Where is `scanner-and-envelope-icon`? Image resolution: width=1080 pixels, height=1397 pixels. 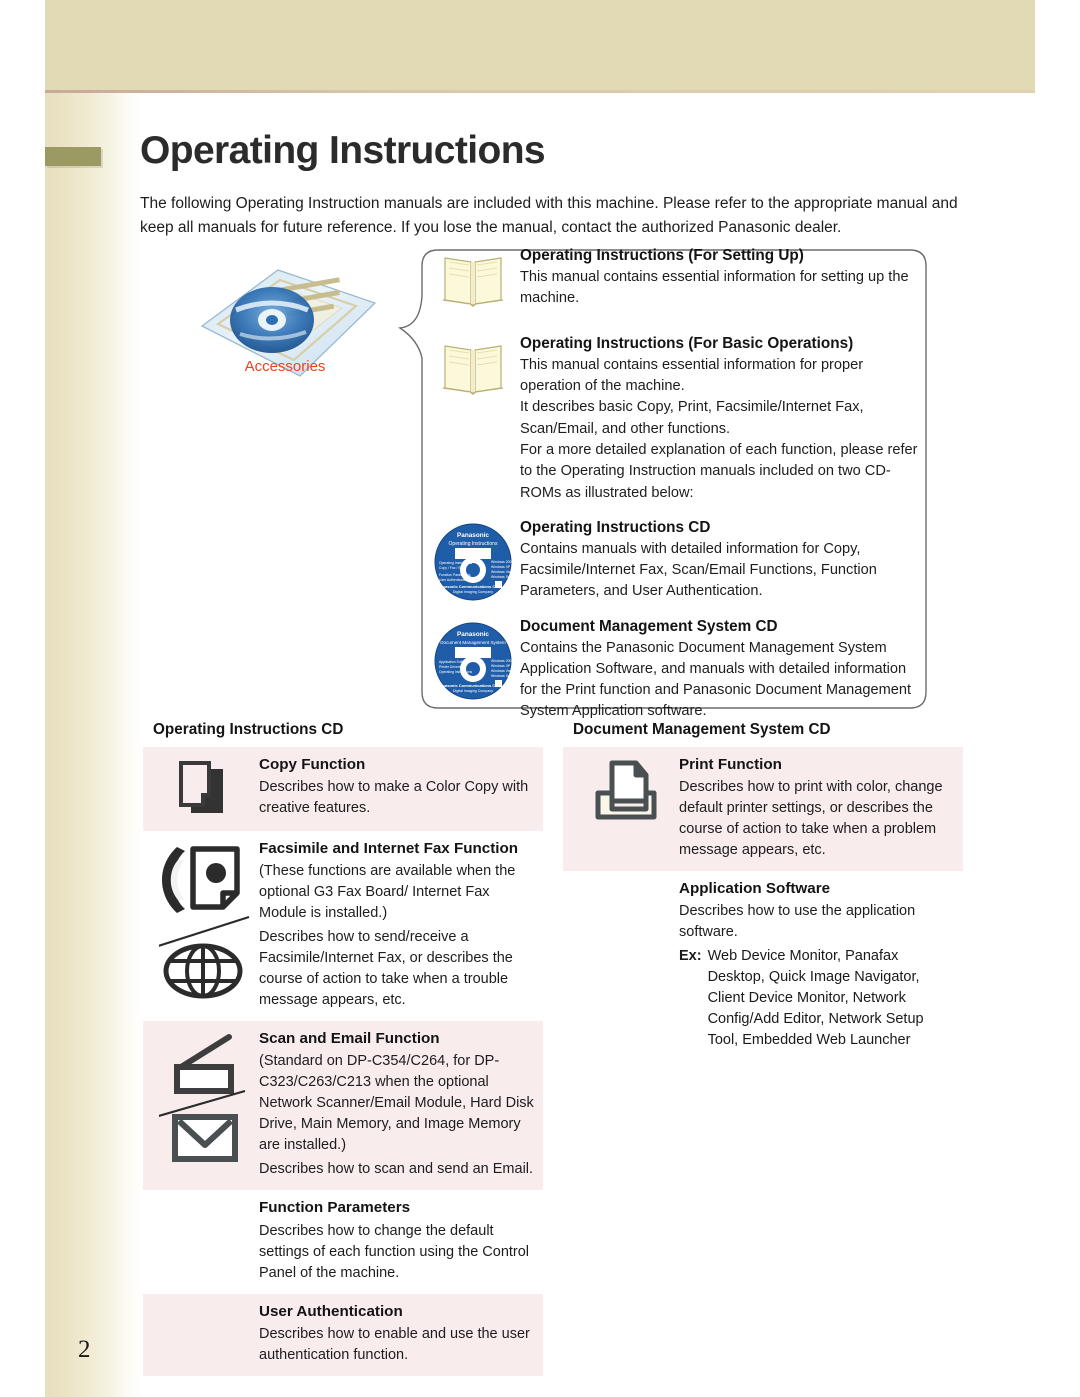
scanner-and-envelope-icon is located at coordinates (205, 1097).